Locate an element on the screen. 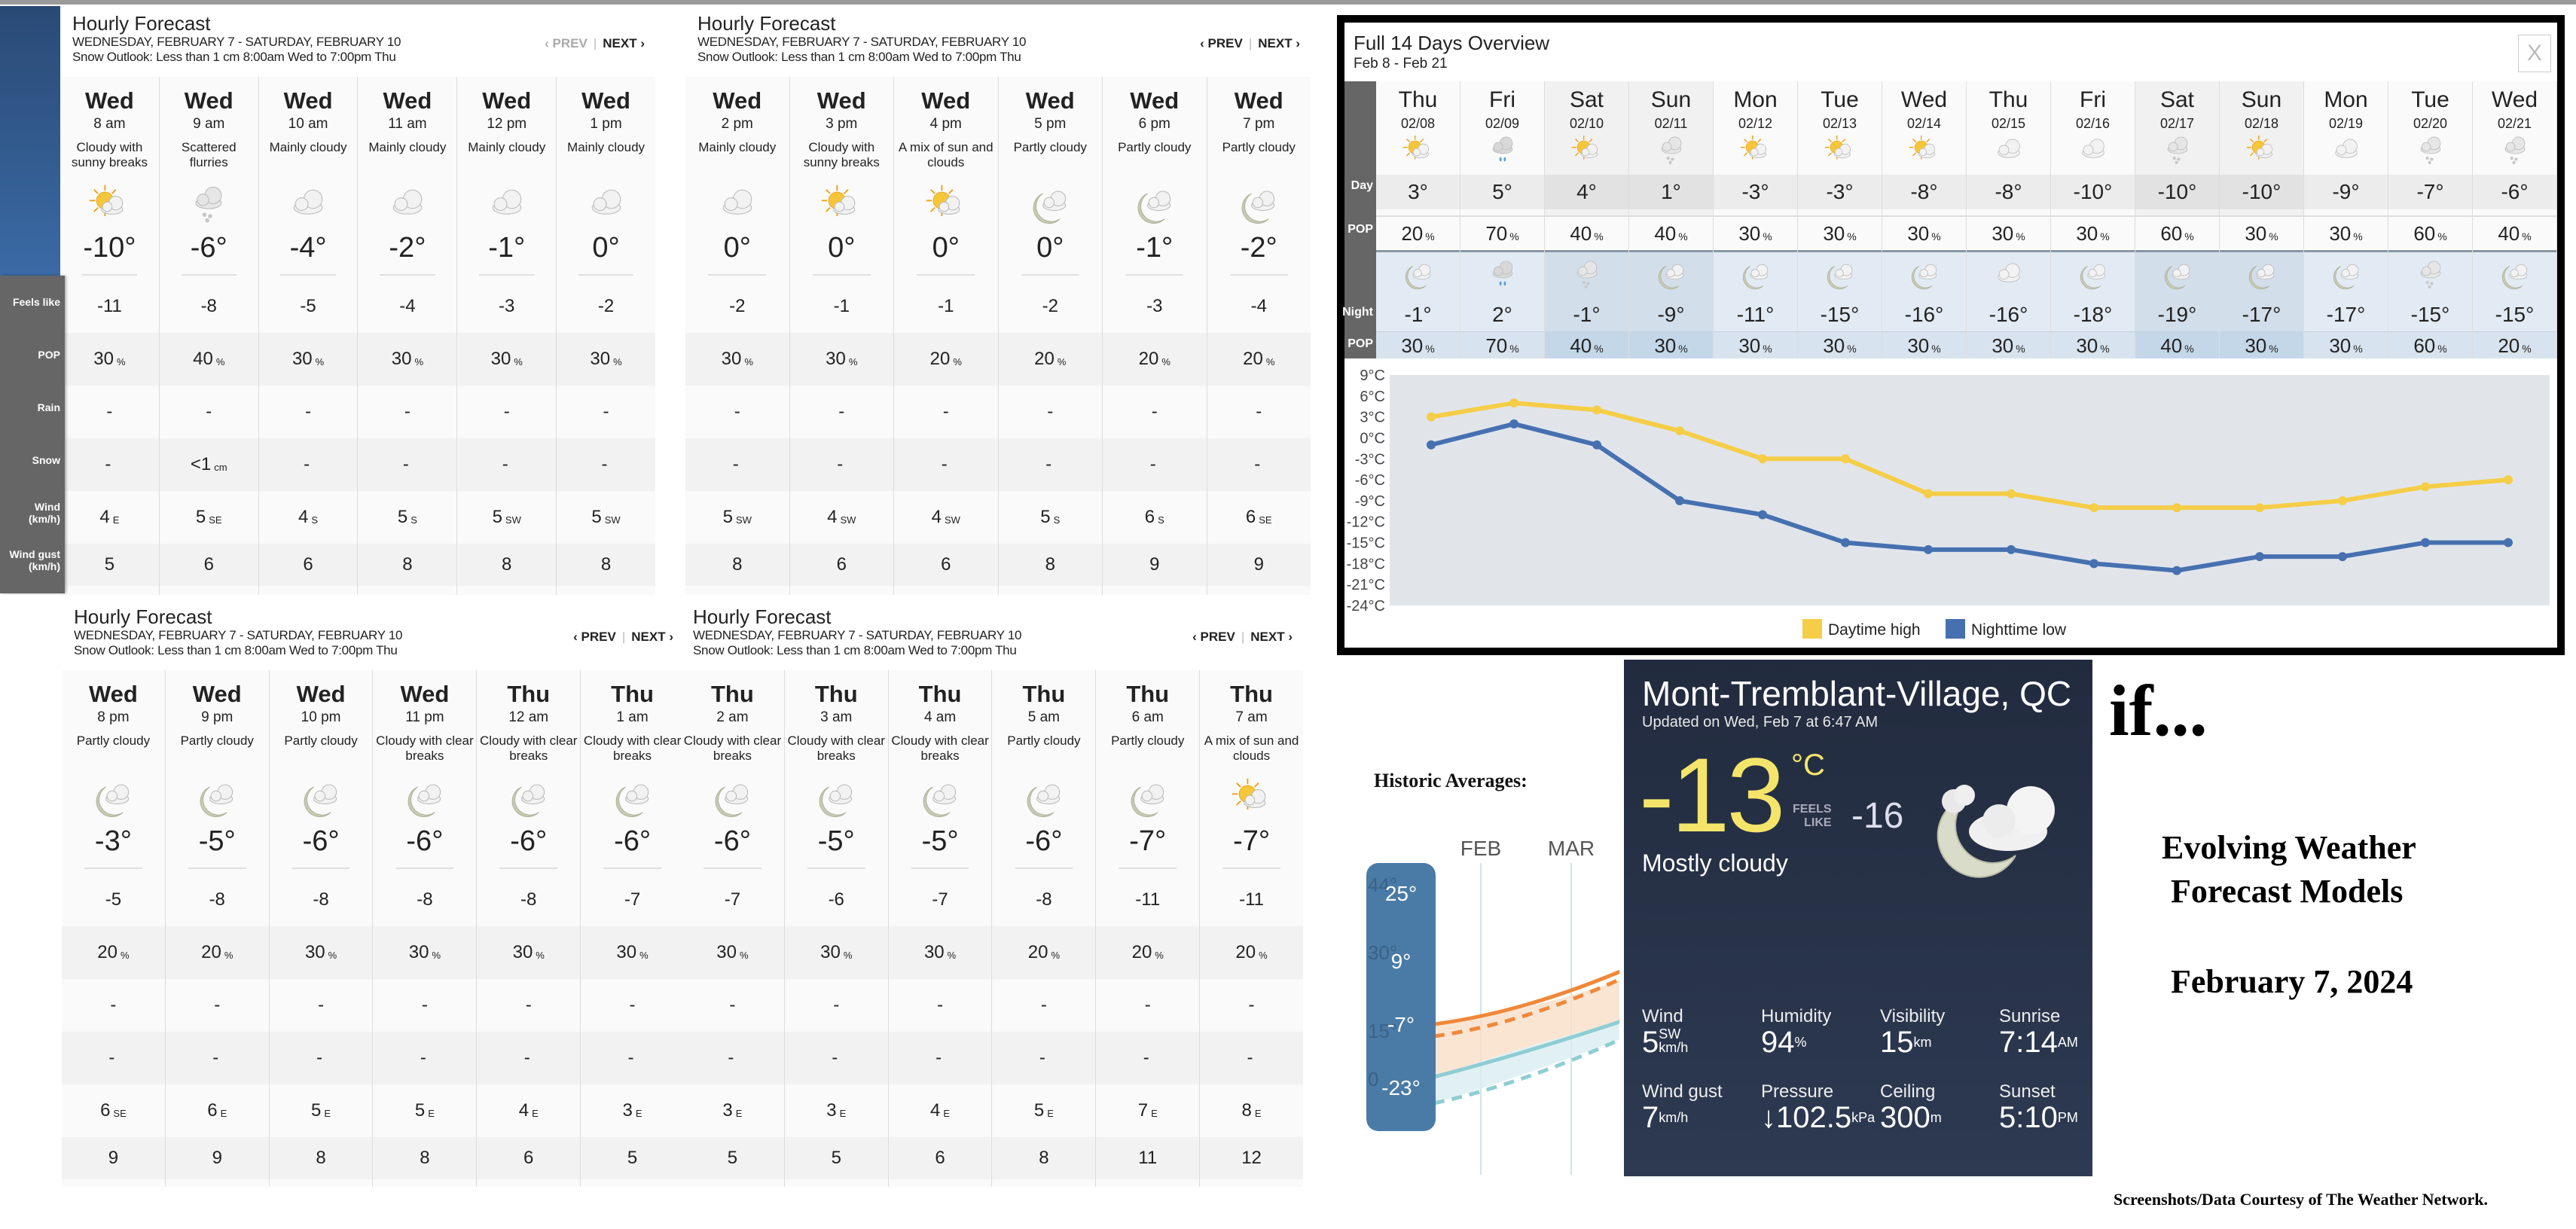 The height and width of the screenshot is (1229, 2576). day-of-week: Sun is located at coordinates (2262, 99).